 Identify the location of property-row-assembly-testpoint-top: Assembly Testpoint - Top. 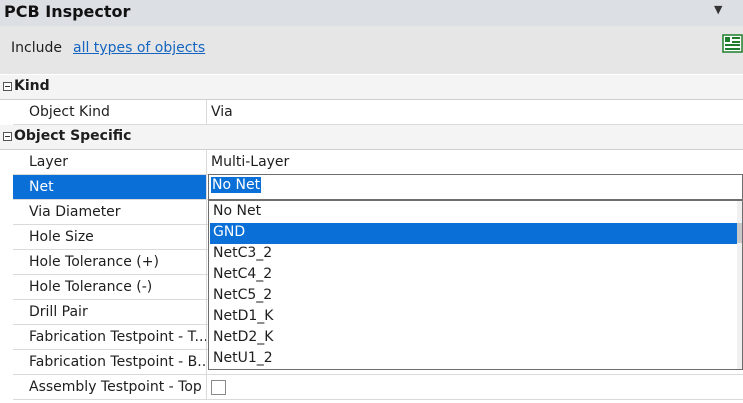
(378, 387).